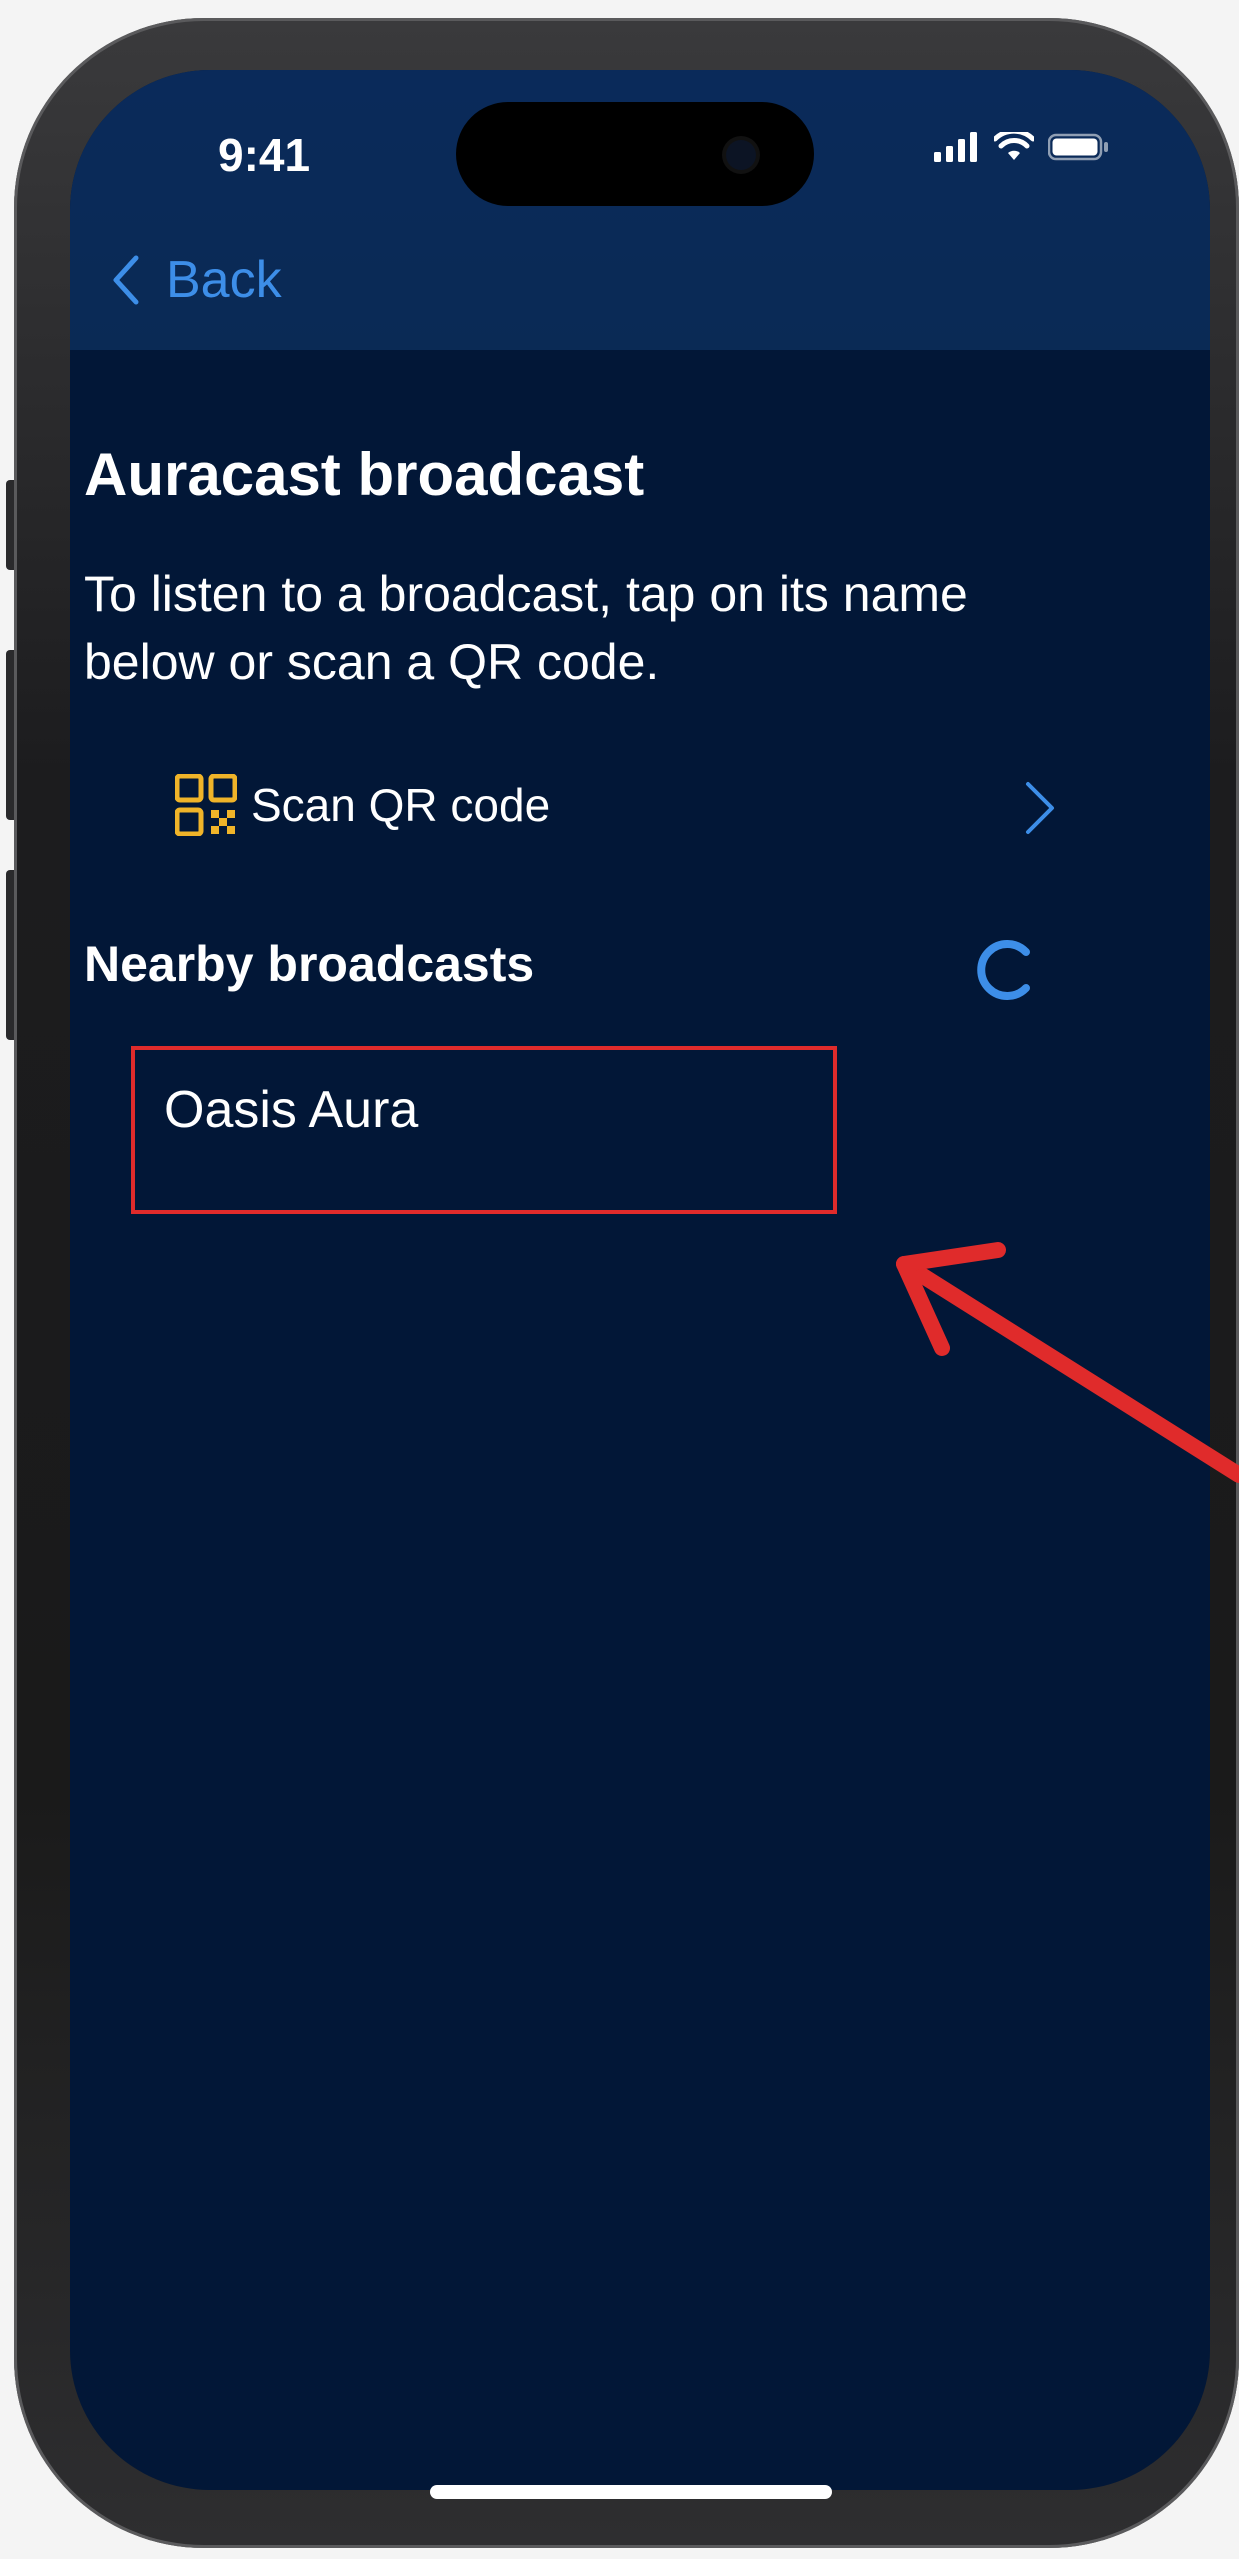  Describe the element at coordinates (206, 805) in the screenshot. I see `qr-code-icon` at that location.